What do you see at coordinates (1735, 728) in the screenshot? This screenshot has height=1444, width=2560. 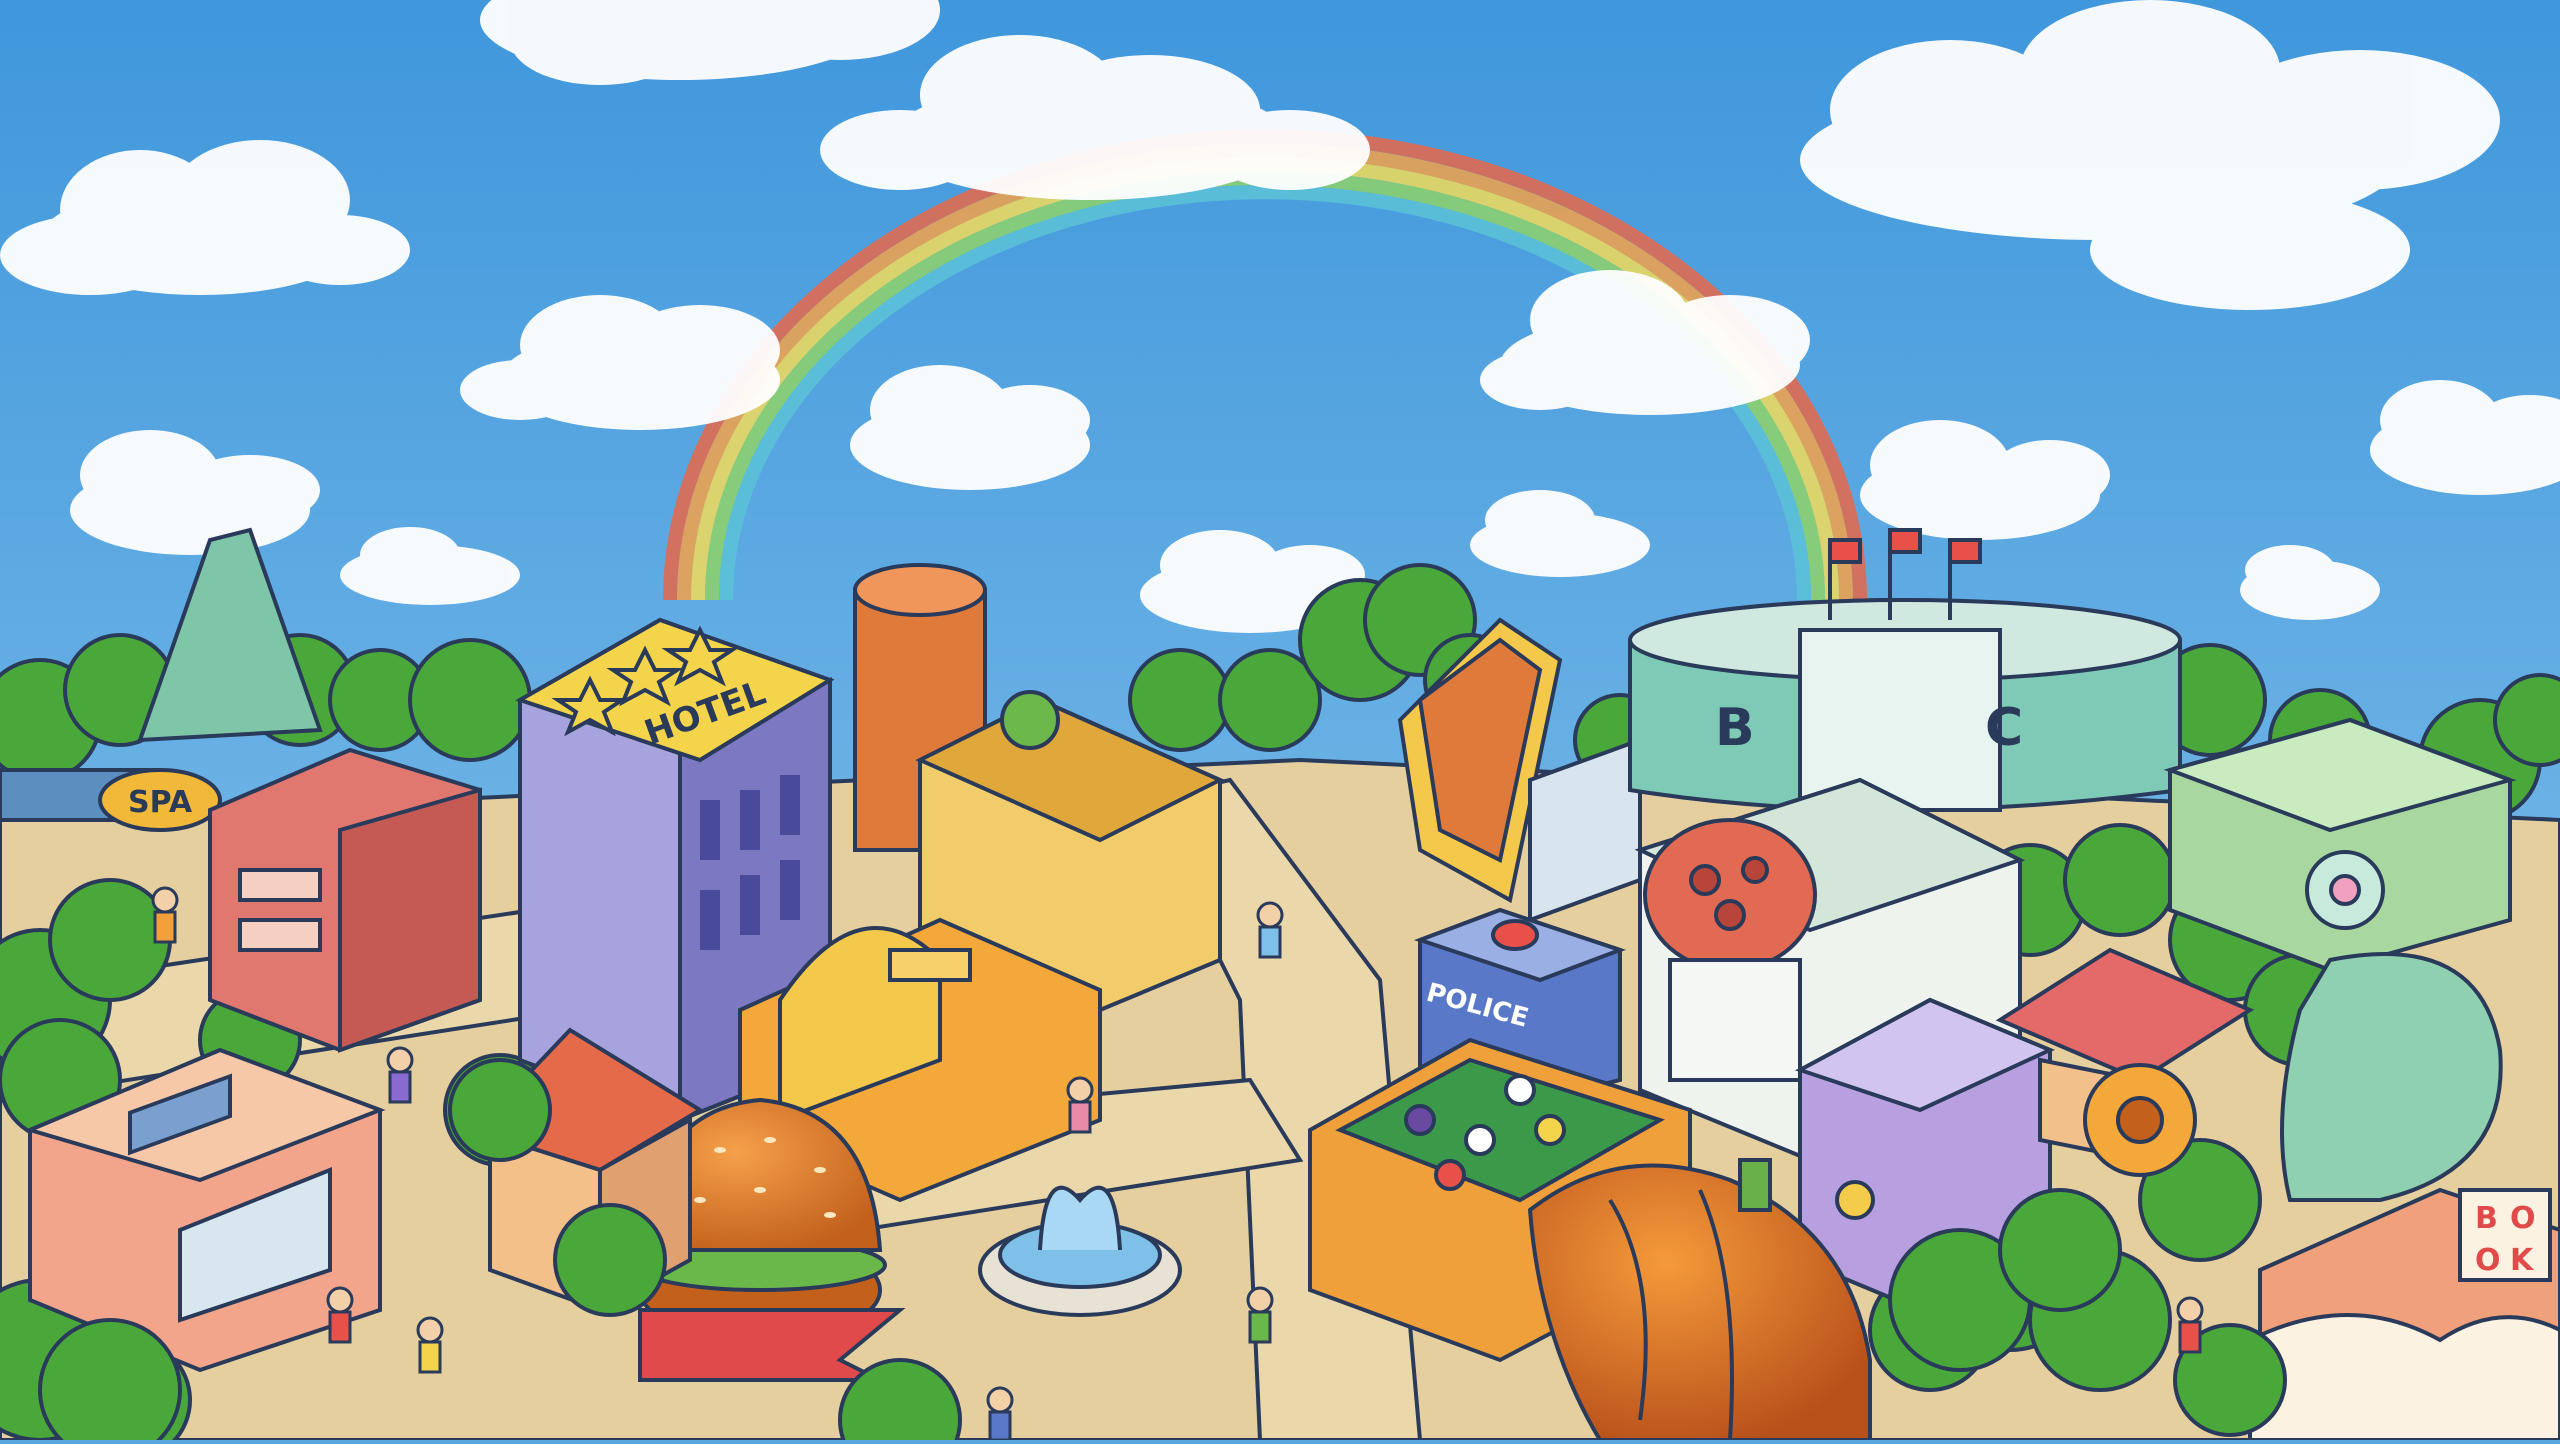 I see `stadium-letter-b: B` at bounding box center [1735, 728].